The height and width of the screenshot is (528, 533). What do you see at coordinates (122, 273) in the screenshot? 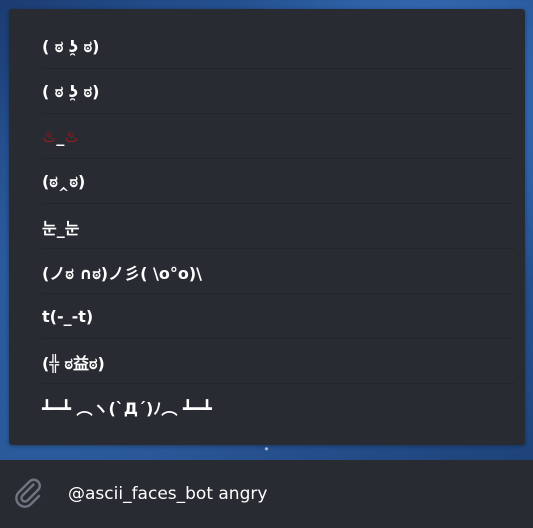
I see `result-text: (ノಠ ∩ಠ)ノ彡( \o°o)\` at bounding box center [122, 273].